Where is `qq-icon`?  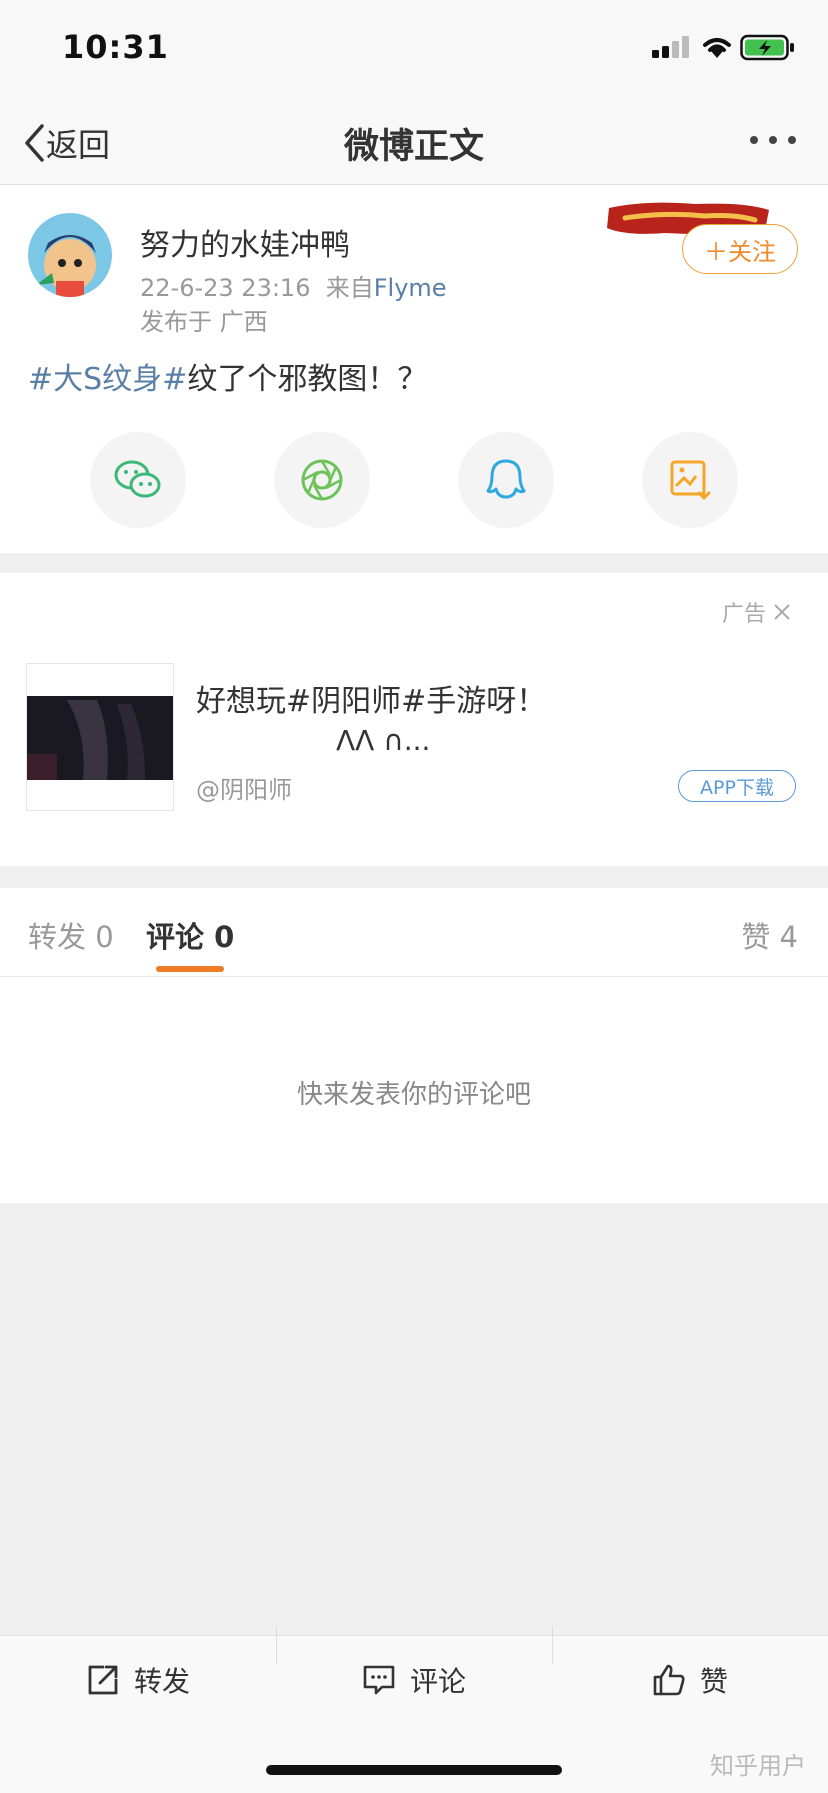
qq-icon is located at coordinates (506, 479).